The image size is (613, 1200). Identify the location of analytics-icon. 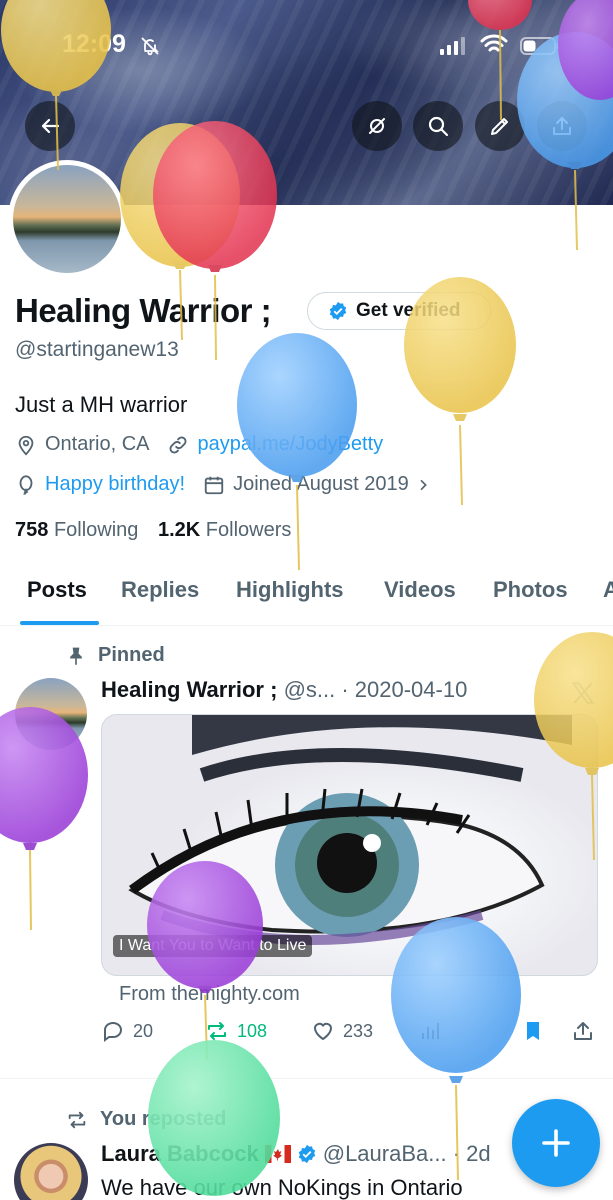
(430, 1031).